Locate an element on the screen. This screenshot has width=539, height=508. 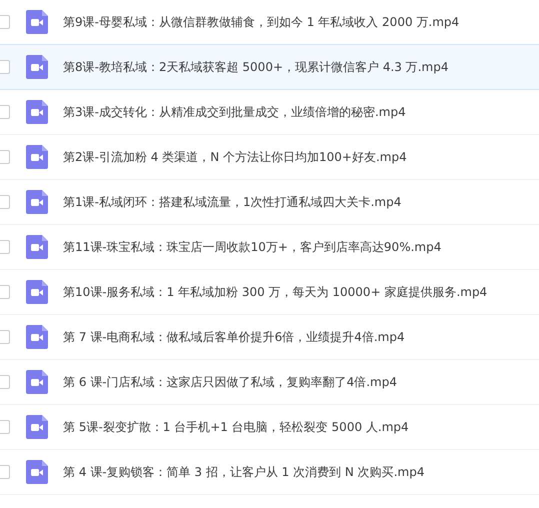
file-row: 第3课-成交转化：从精准成交到批量成交，业绩倍增的秘密.mp4 is located at coordinates (269, 112).